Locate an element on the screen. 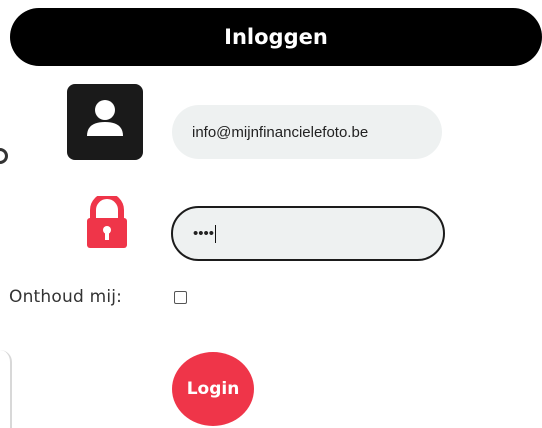  password-field: •••• is located at coordinates (308, 233).